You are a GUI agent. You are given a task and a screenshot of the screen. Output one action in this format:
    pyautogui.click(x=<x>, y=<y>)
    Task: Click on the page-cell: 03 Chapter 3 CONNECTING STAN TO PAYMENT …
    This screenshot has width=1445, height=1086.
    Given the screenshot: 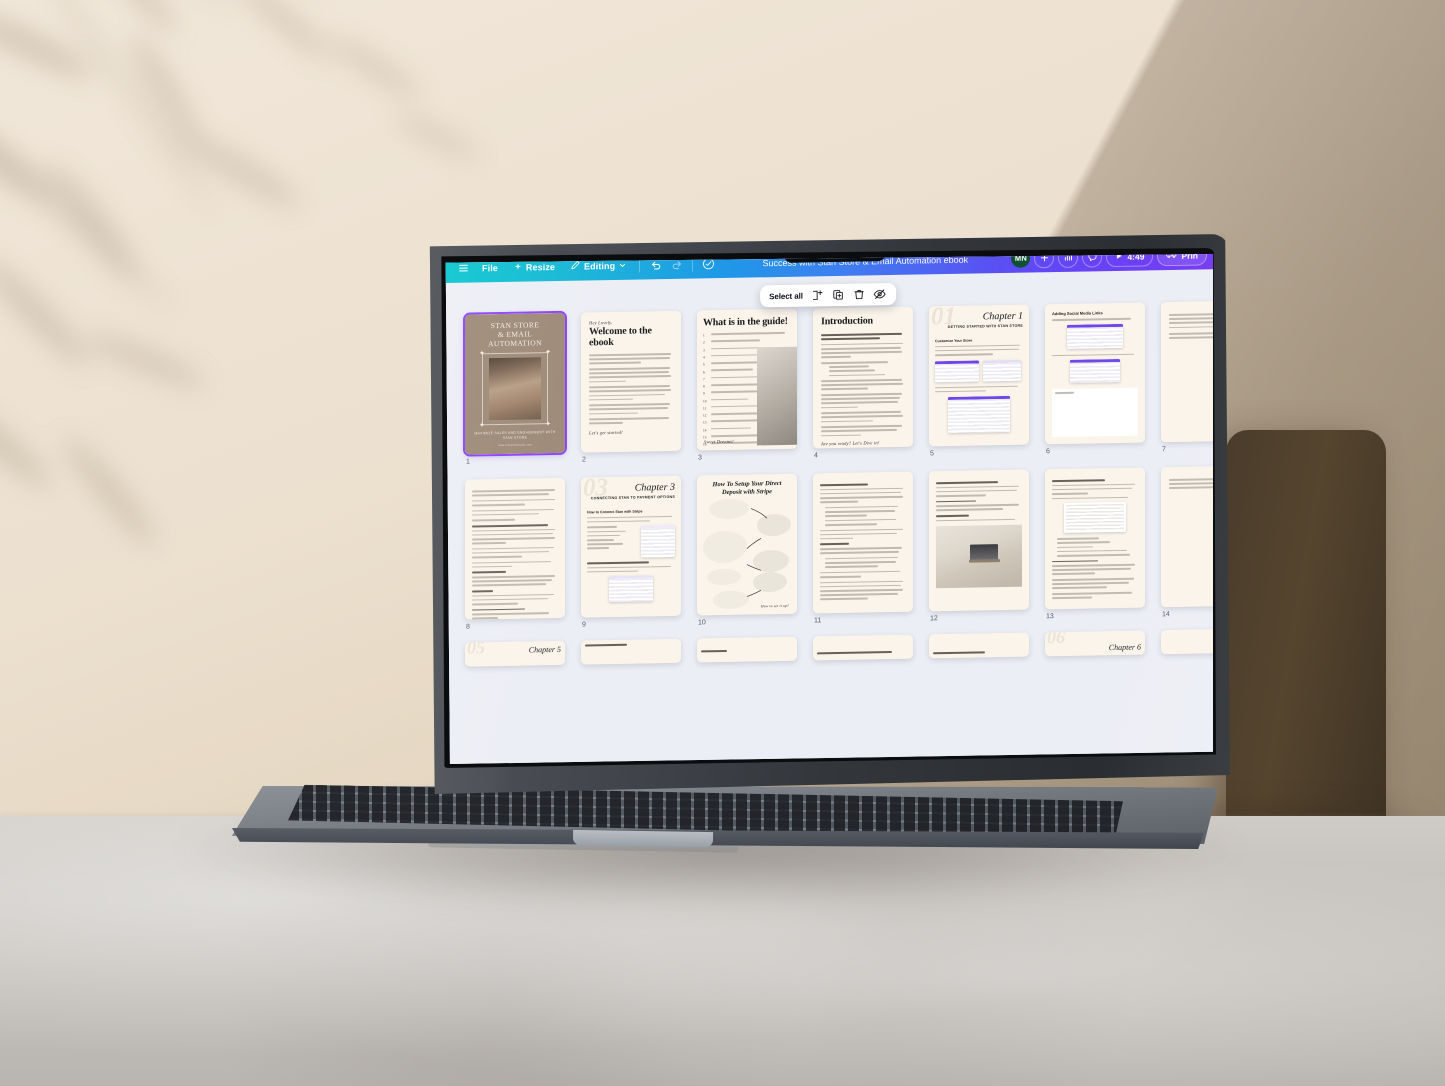 What is the action you would take?
    pyautogui.click(x=631, y=552)
    